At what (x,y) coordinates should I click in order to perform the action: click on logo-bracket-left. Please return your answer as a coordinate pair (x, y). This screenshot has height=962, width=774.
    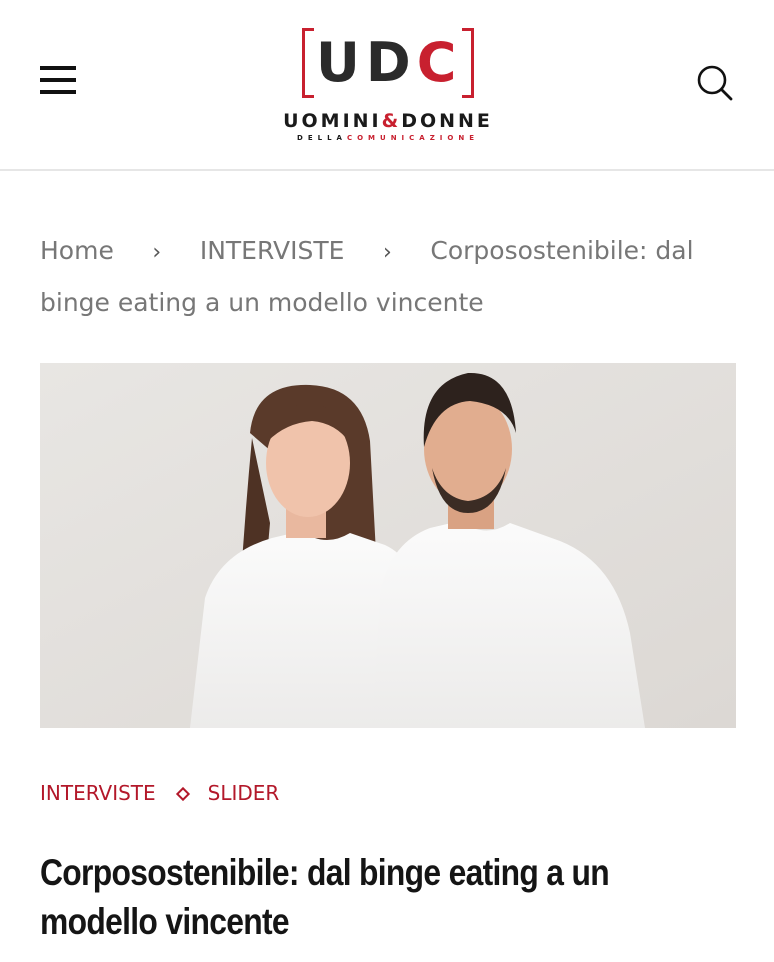
    Looking at the image, I should click on (308, 63).